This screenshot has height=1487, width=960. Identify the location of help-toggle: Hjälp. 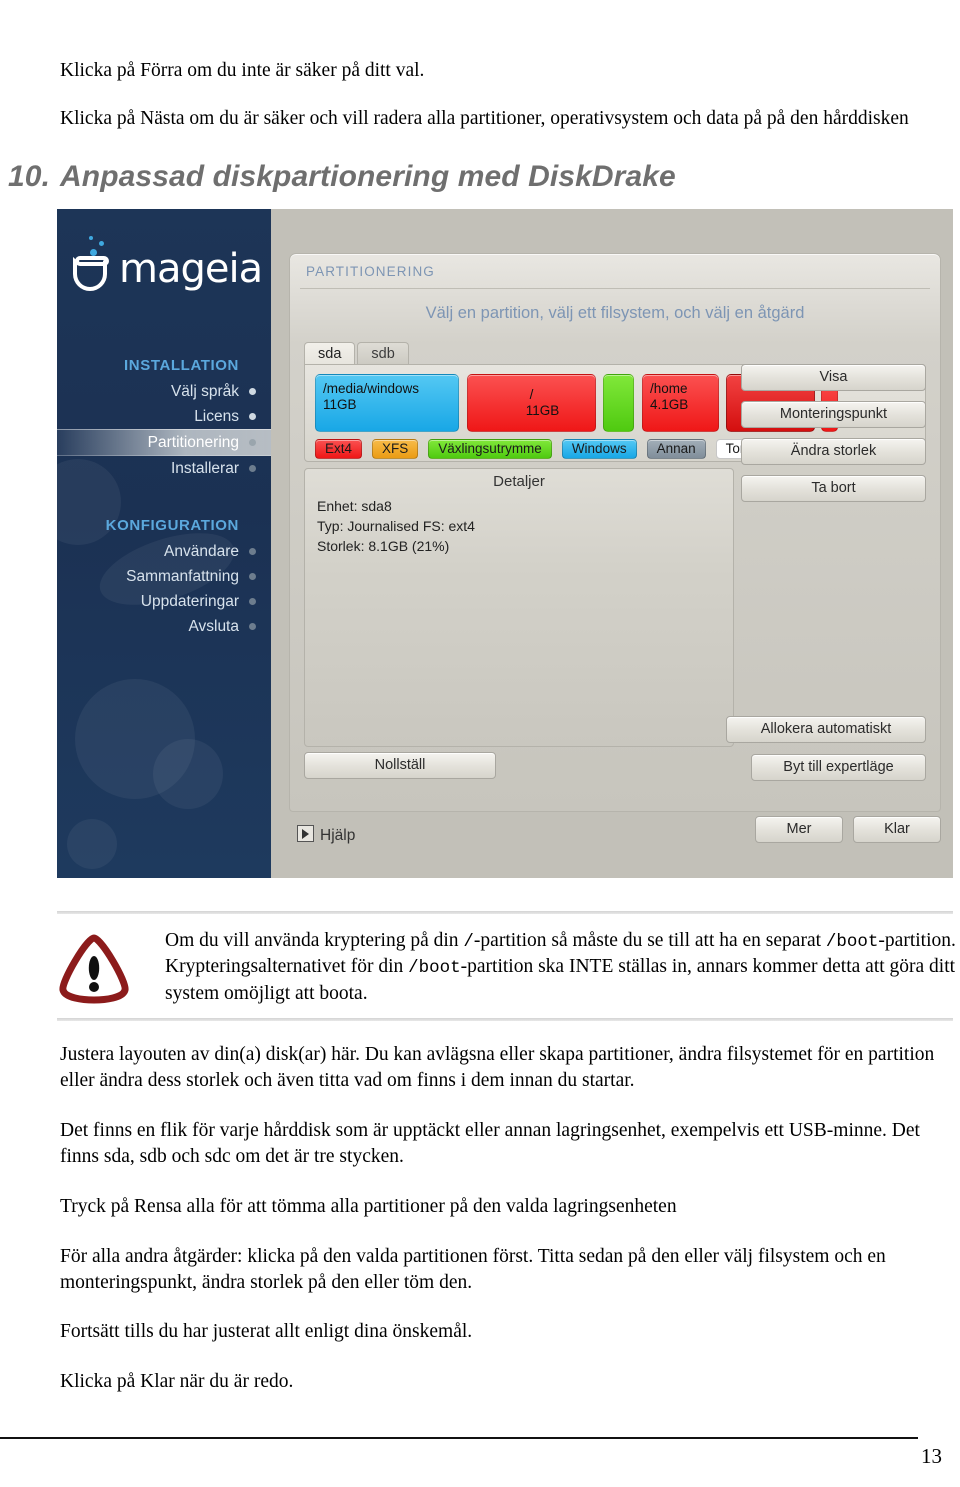
(326, 835).